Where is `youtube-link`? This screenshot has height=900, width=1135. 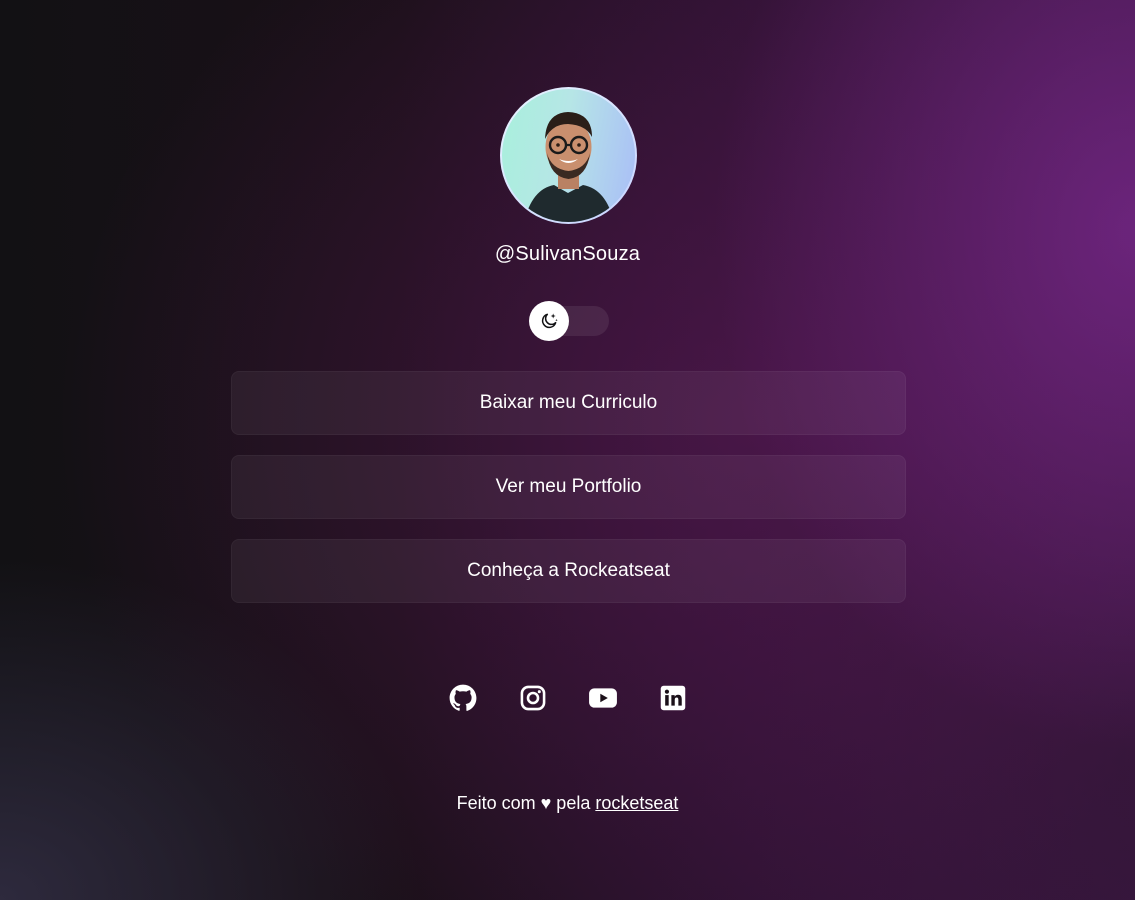 youtube-link is located at coordinates (603, 698).